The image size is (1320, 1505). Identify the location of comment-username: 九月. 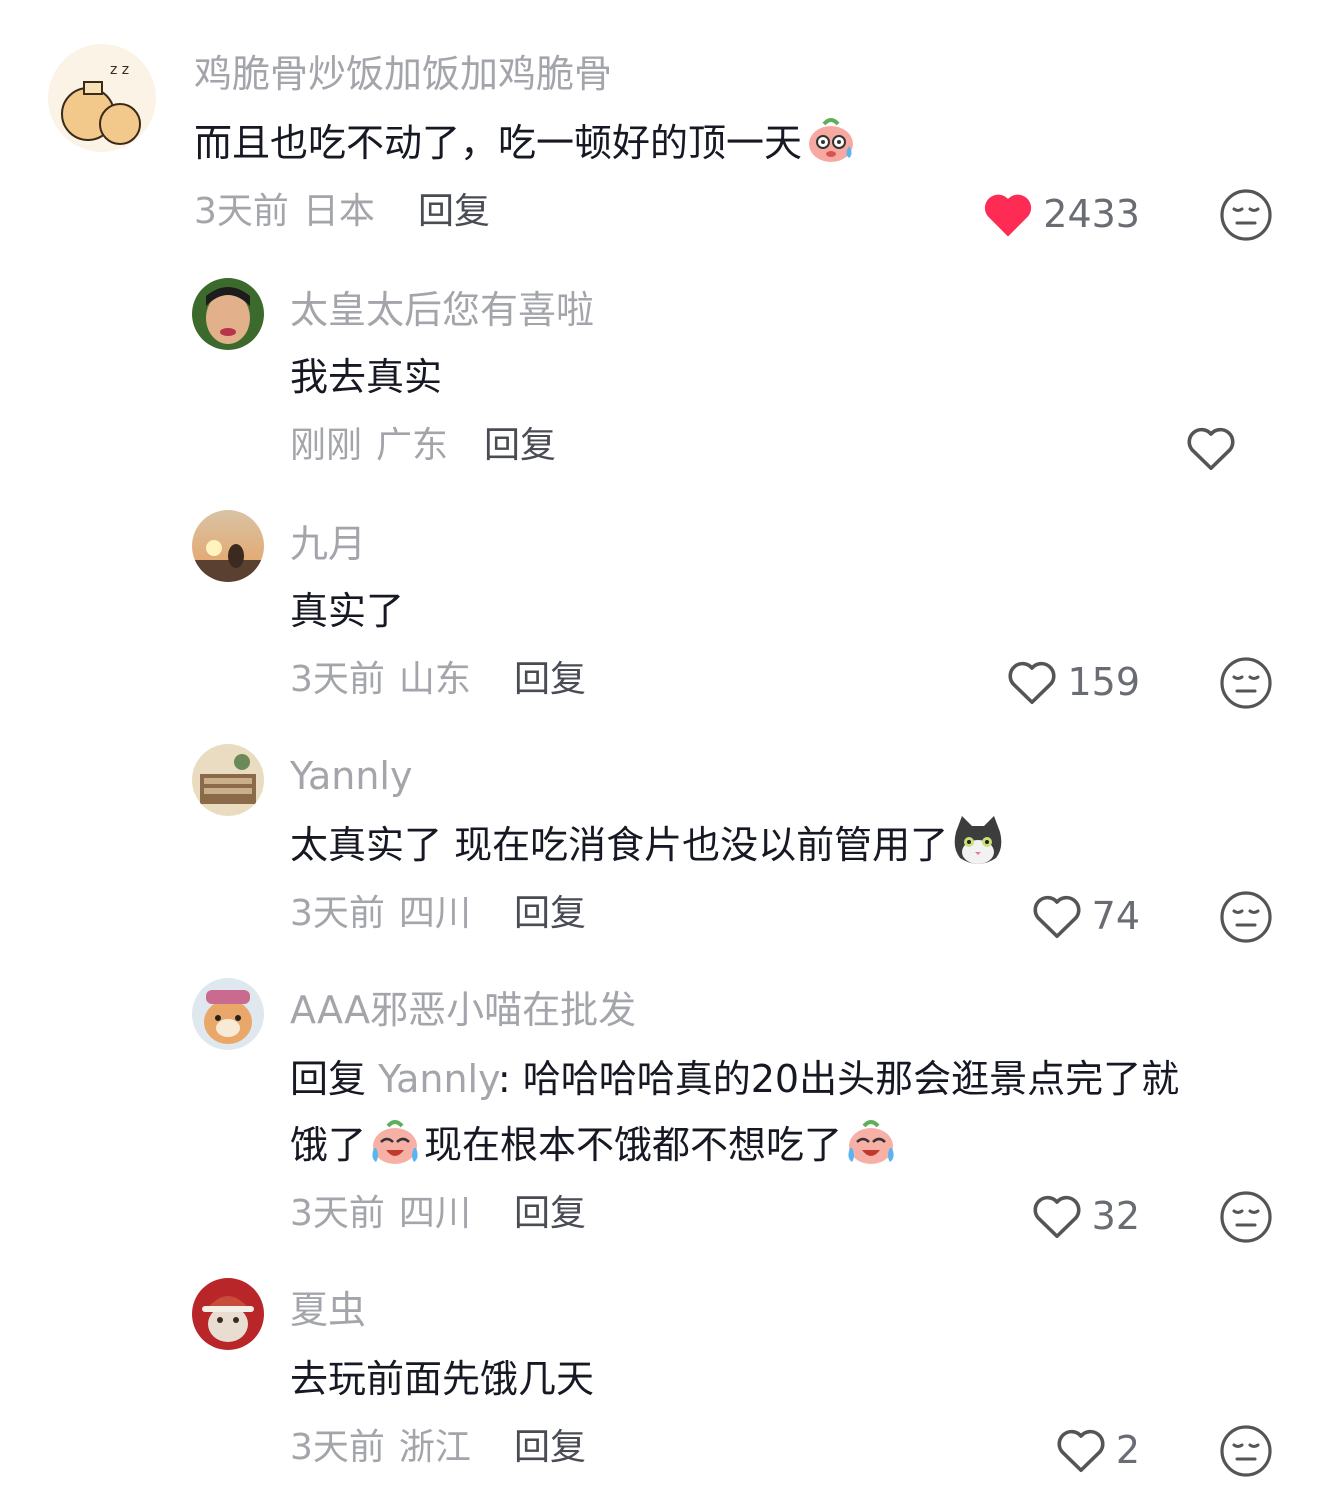
(328, 544).